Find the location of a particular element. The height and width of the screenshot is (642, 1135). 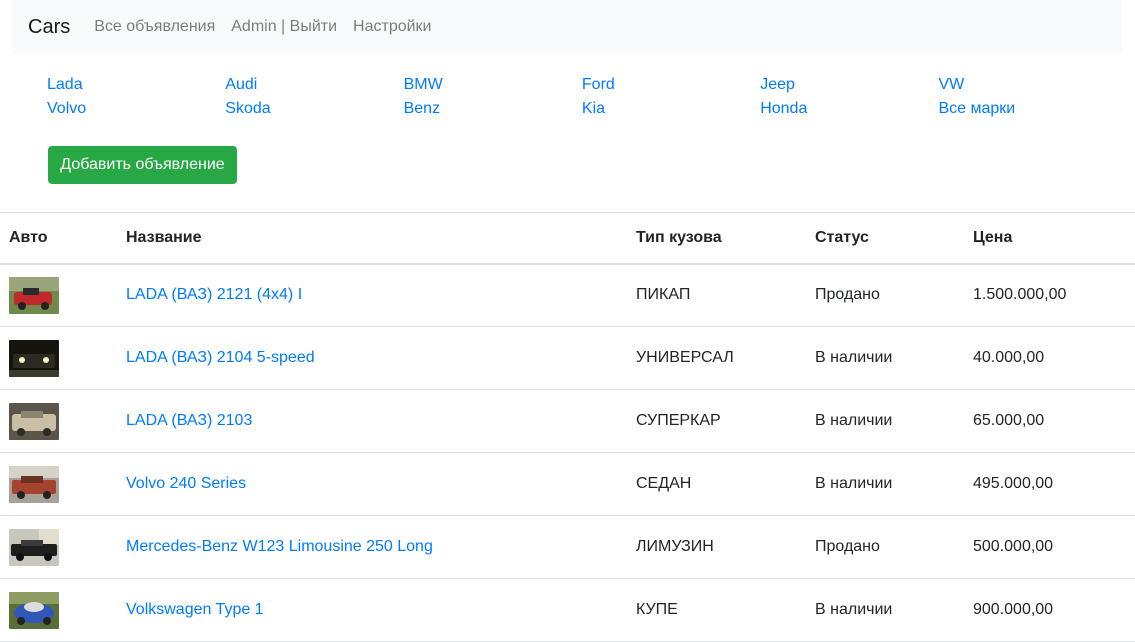

column-header-price: Цена is located at coordinates (993, 237).